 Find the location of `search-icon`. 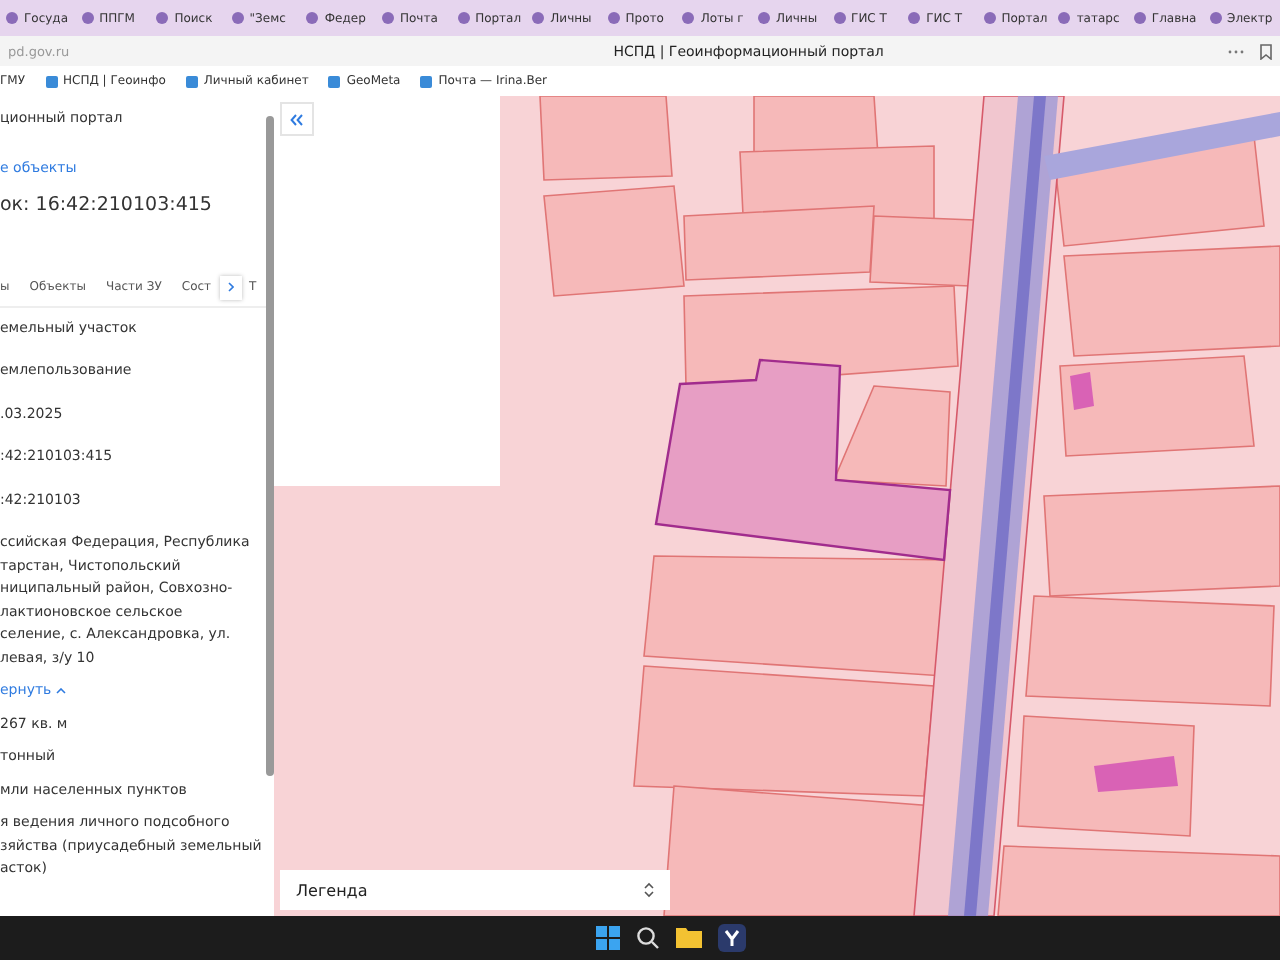

search-icon is located at coordinates (647, 938).